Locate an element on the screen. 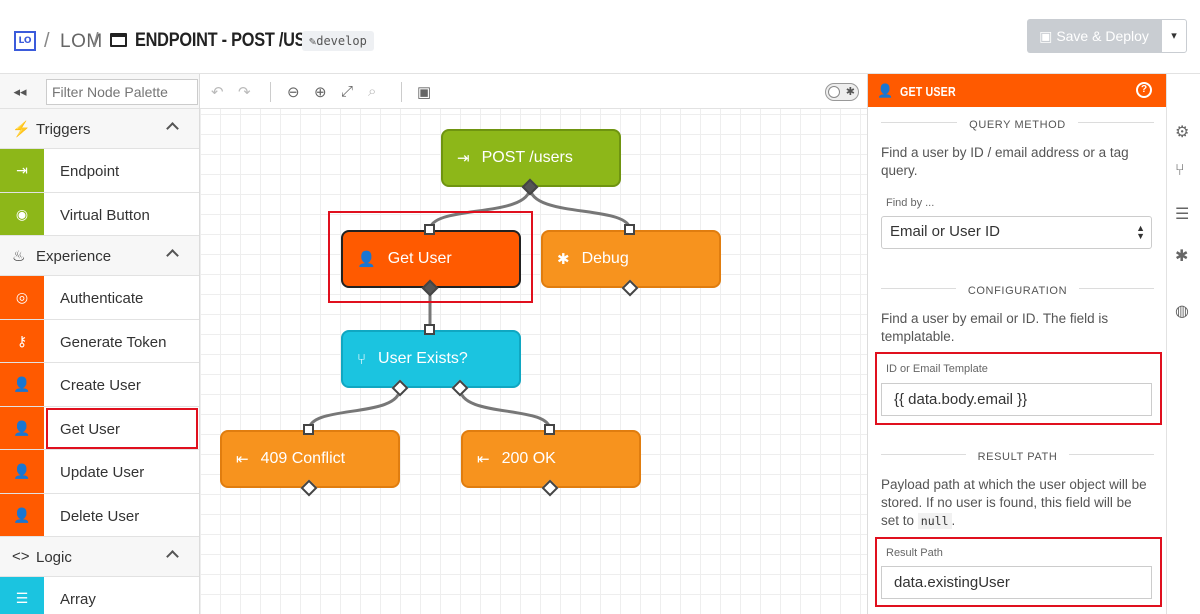  palette-item-get-user: 👤 Get User is located at coordinates (99, 428).